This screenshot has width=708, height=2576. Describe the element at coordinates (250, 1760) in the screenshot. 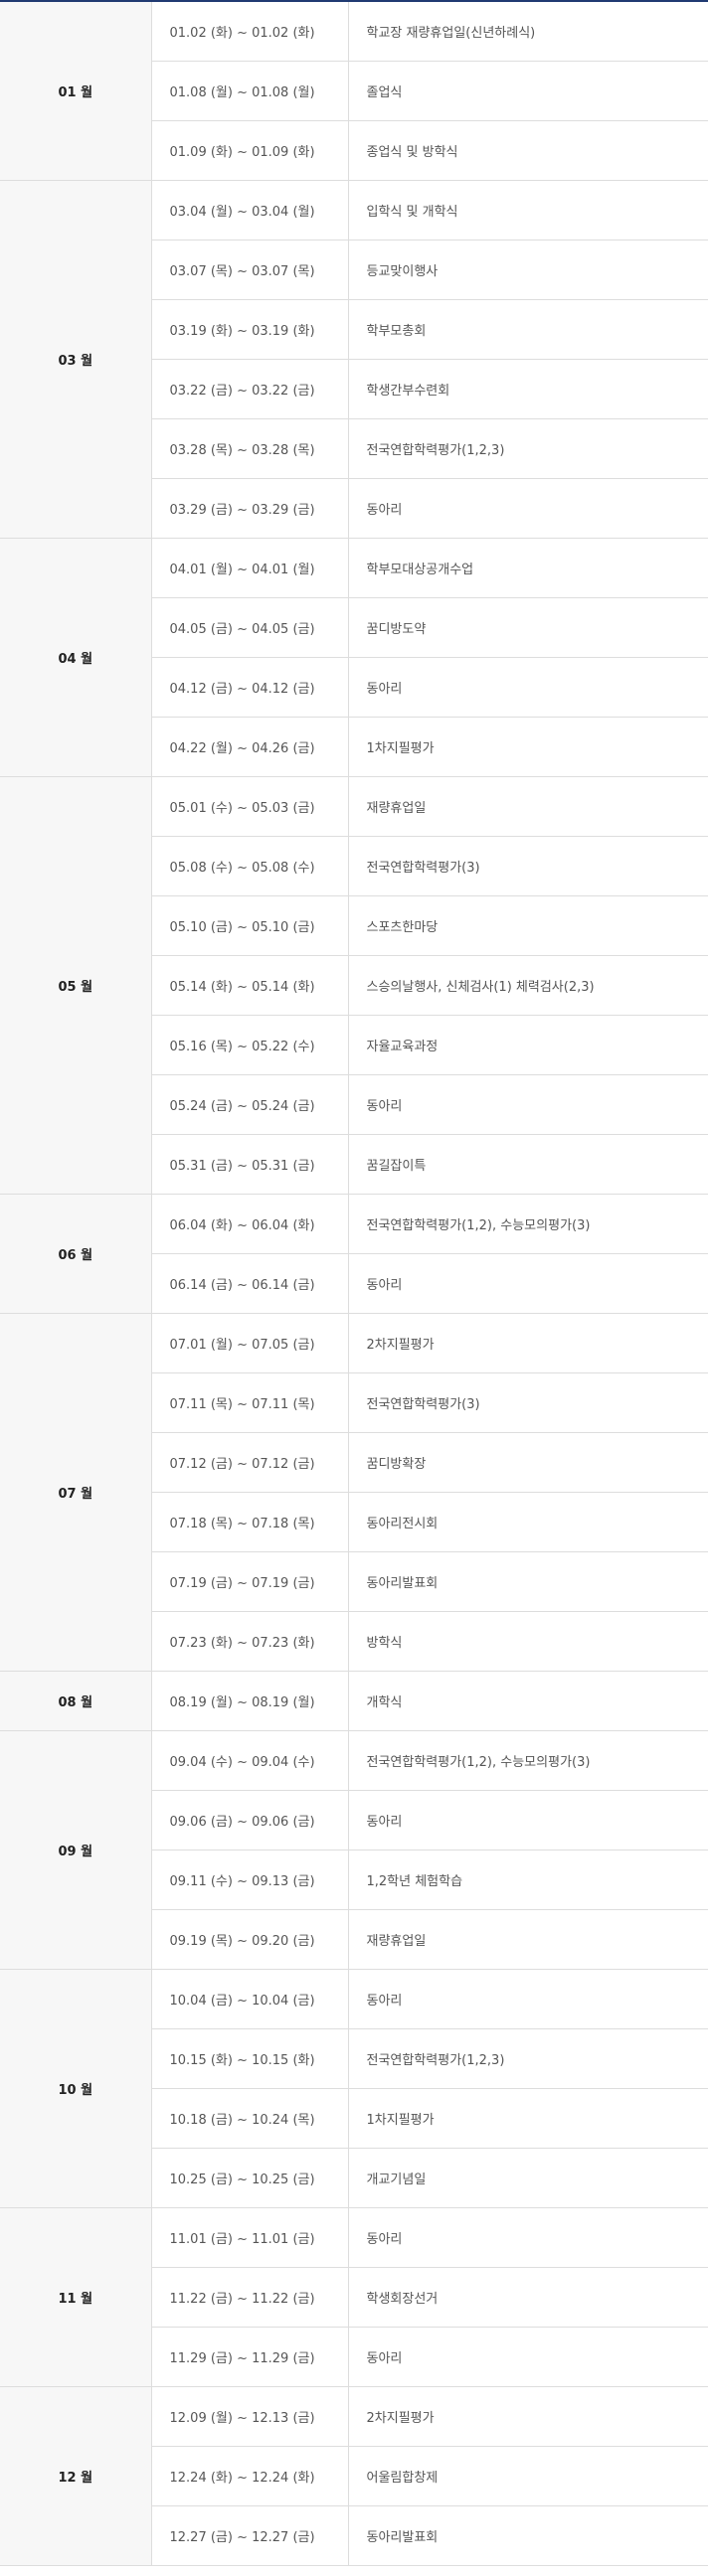

I see `event-date-range: 09.04 (수) ~ 09.04 (수)` at that location.